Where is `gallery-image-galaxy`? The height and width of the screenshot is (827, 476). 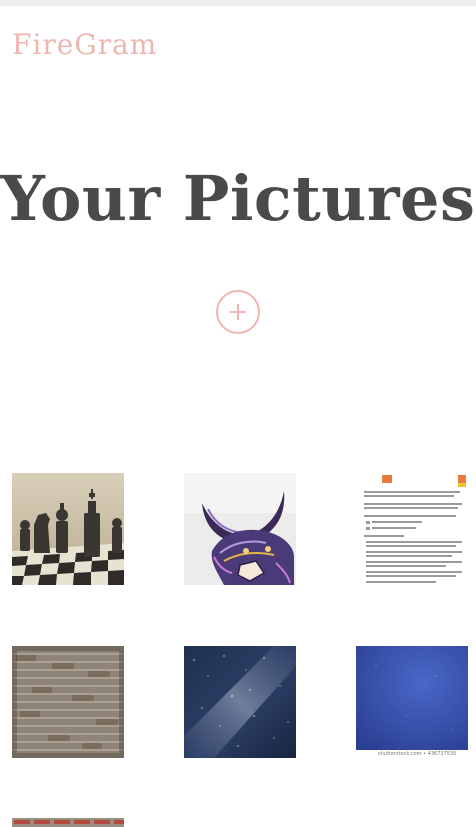 gallery-image-galaxy is located at coordinates (240, 702).